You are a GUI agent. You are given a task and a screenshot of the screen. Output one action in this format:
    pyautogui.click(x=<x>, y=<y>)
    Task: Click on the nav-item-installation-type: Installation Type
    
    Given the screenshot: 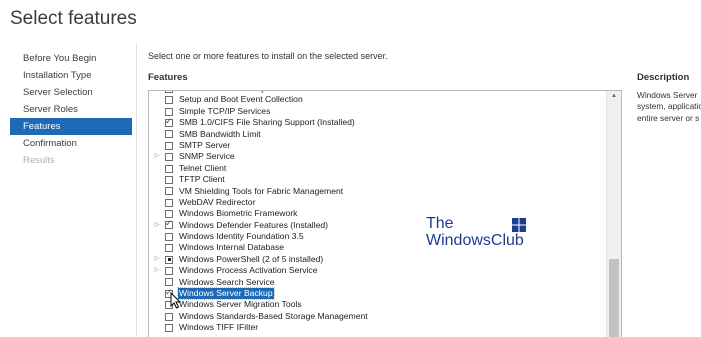 What is the action you would take?
    pyautogui.click(x=71, y=75)
    